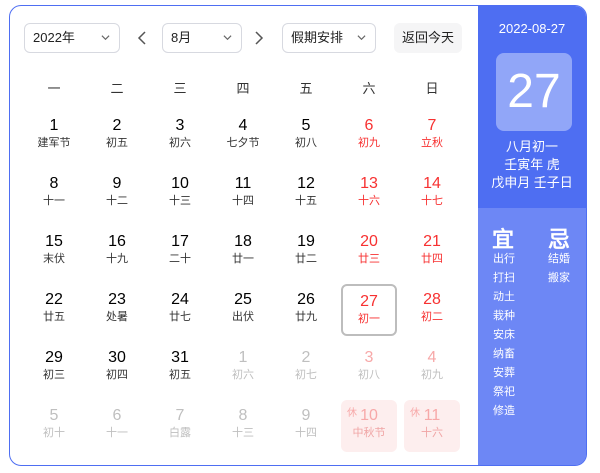 Image resolution: width=600 pixels, height=473 pixels. I want to click on day-cell: 23 处暑, so click(117, 310).